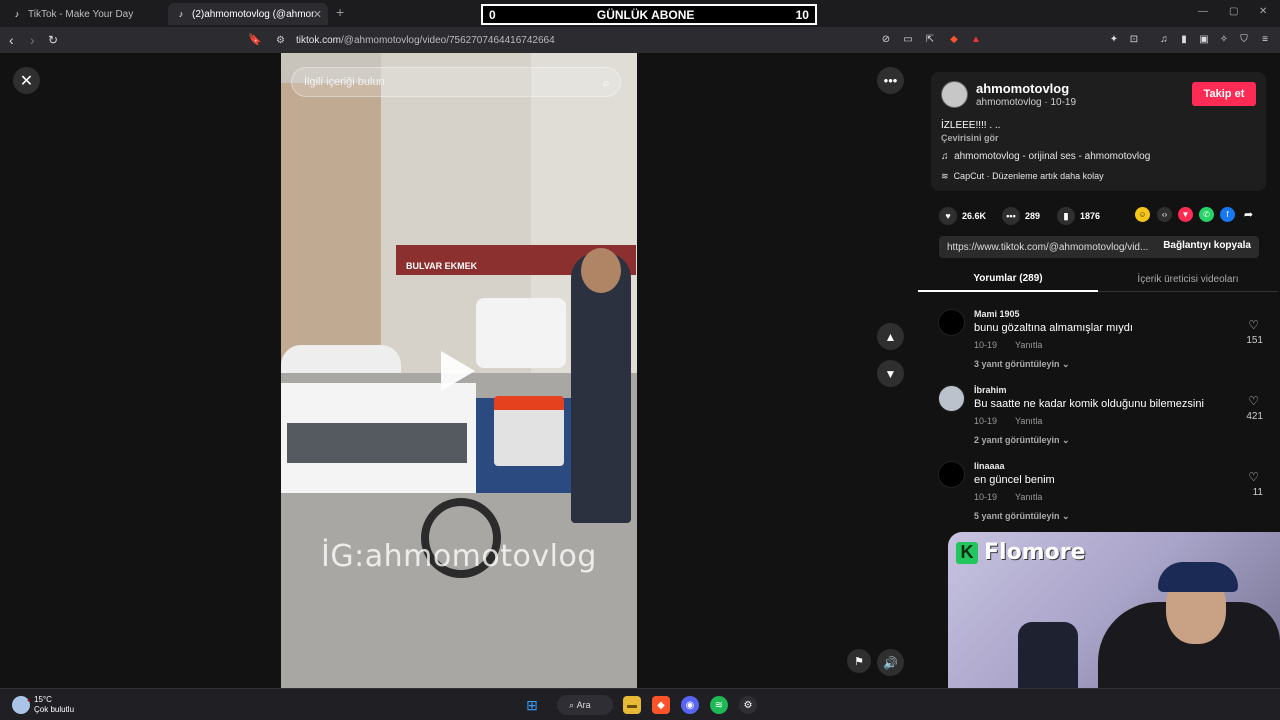 The image size is (1280, 720). What do you see at coordinates (53, 40) in the screenshot?
I see `reload-icon: ↻` at bounding box center [53, 40].